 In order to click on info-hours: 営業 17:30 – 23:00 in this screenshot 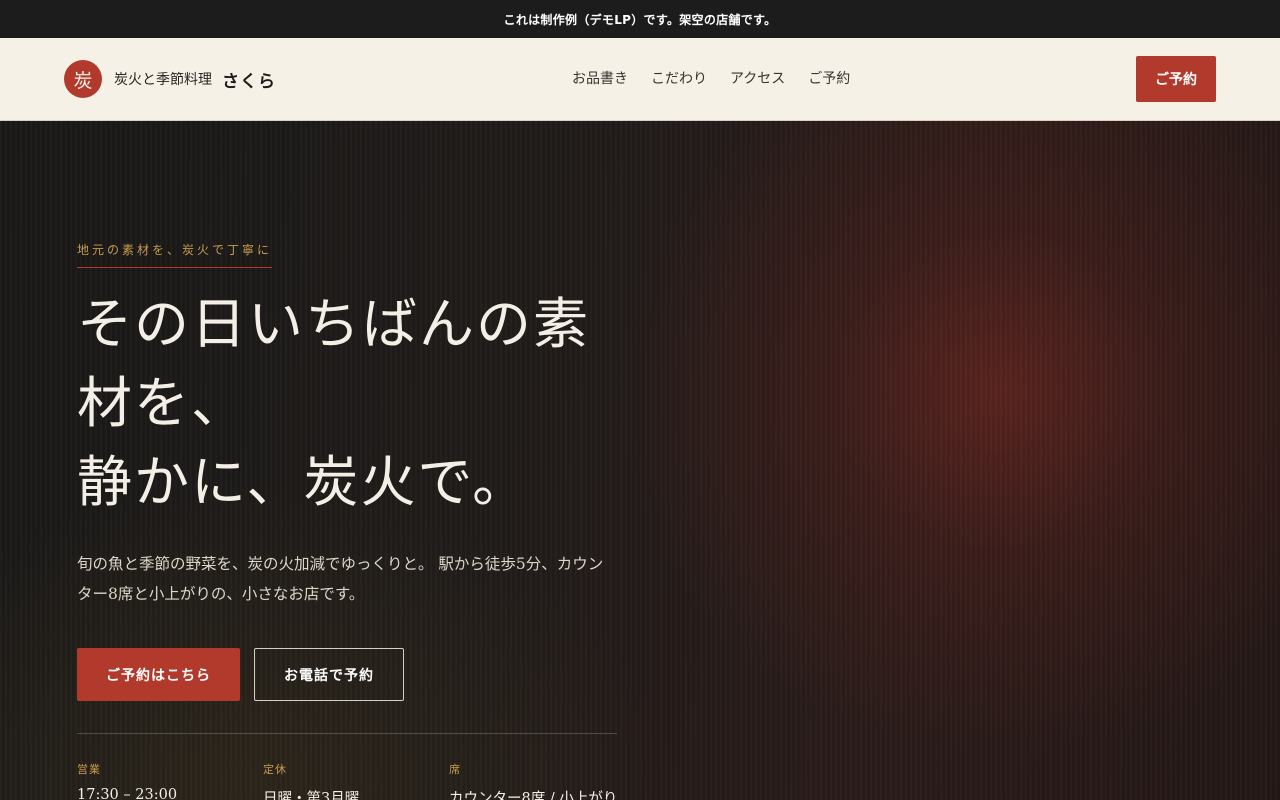, I will do `click(127, 780)`.